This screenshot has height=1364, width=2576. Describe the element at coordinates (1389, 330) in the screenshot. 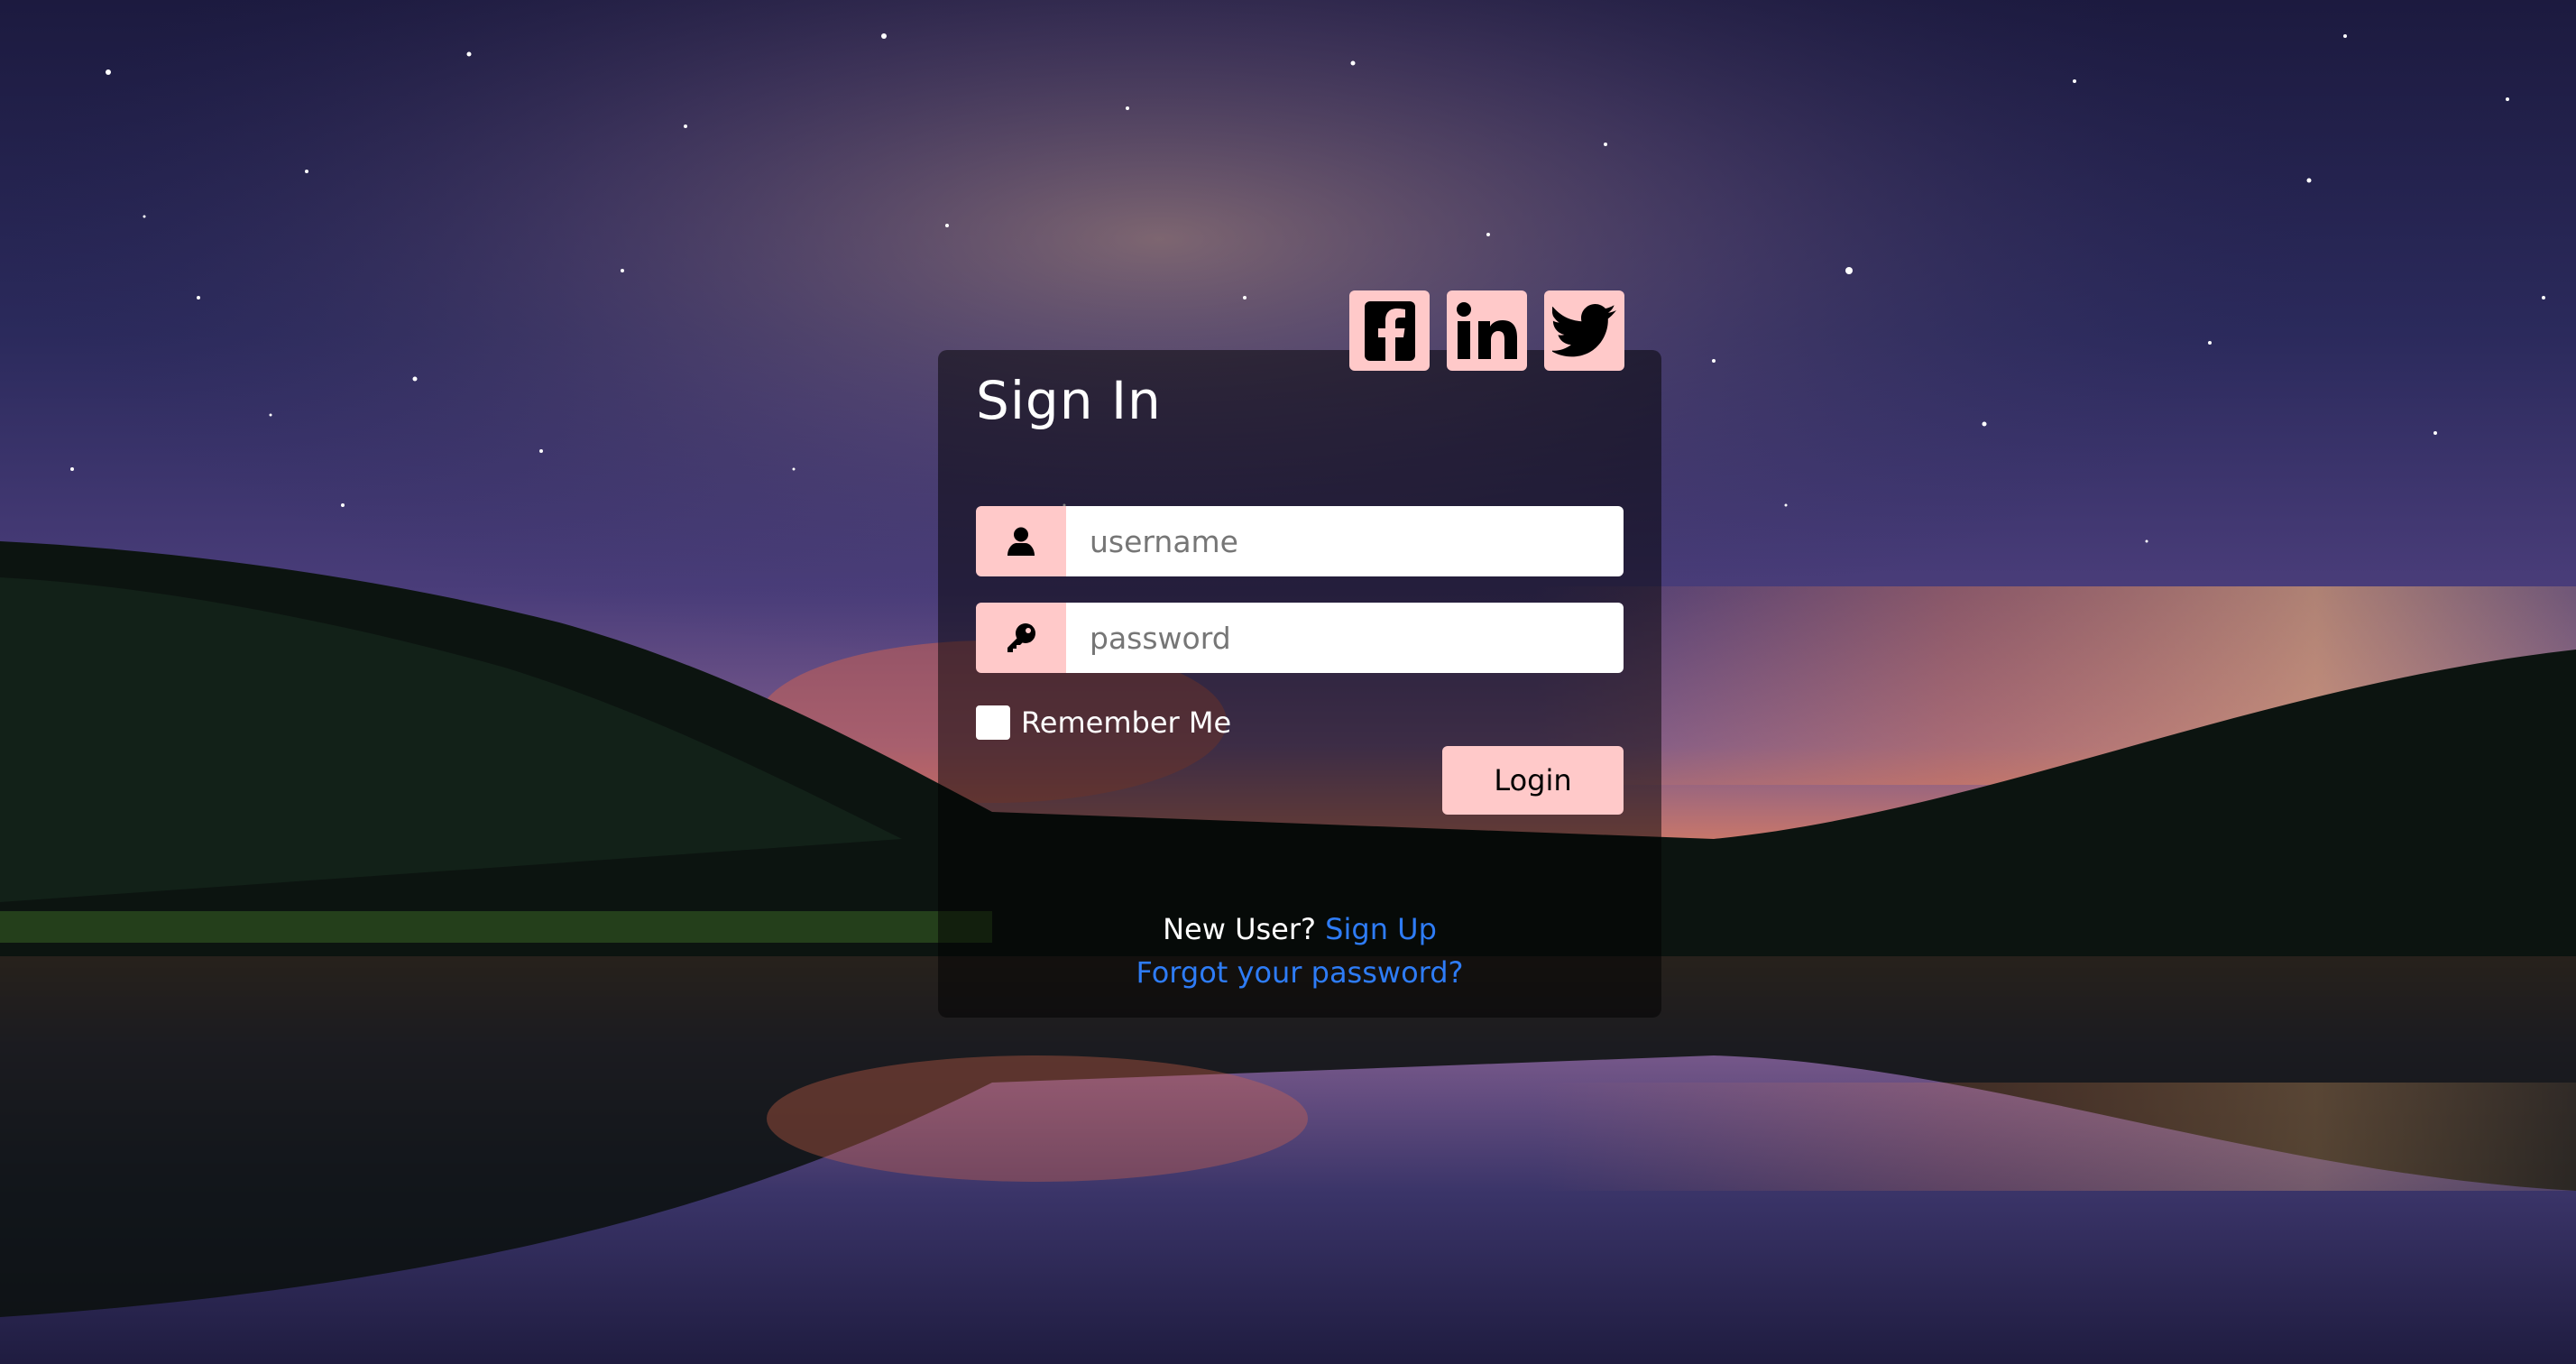

I see `facebook-icon` at that location.